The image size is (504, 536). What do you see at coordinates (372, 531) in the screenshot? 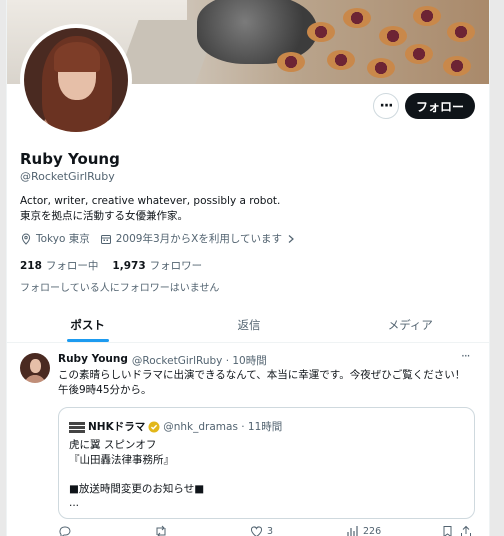
I see `views-count: 226` at bounding box center [372, 531].